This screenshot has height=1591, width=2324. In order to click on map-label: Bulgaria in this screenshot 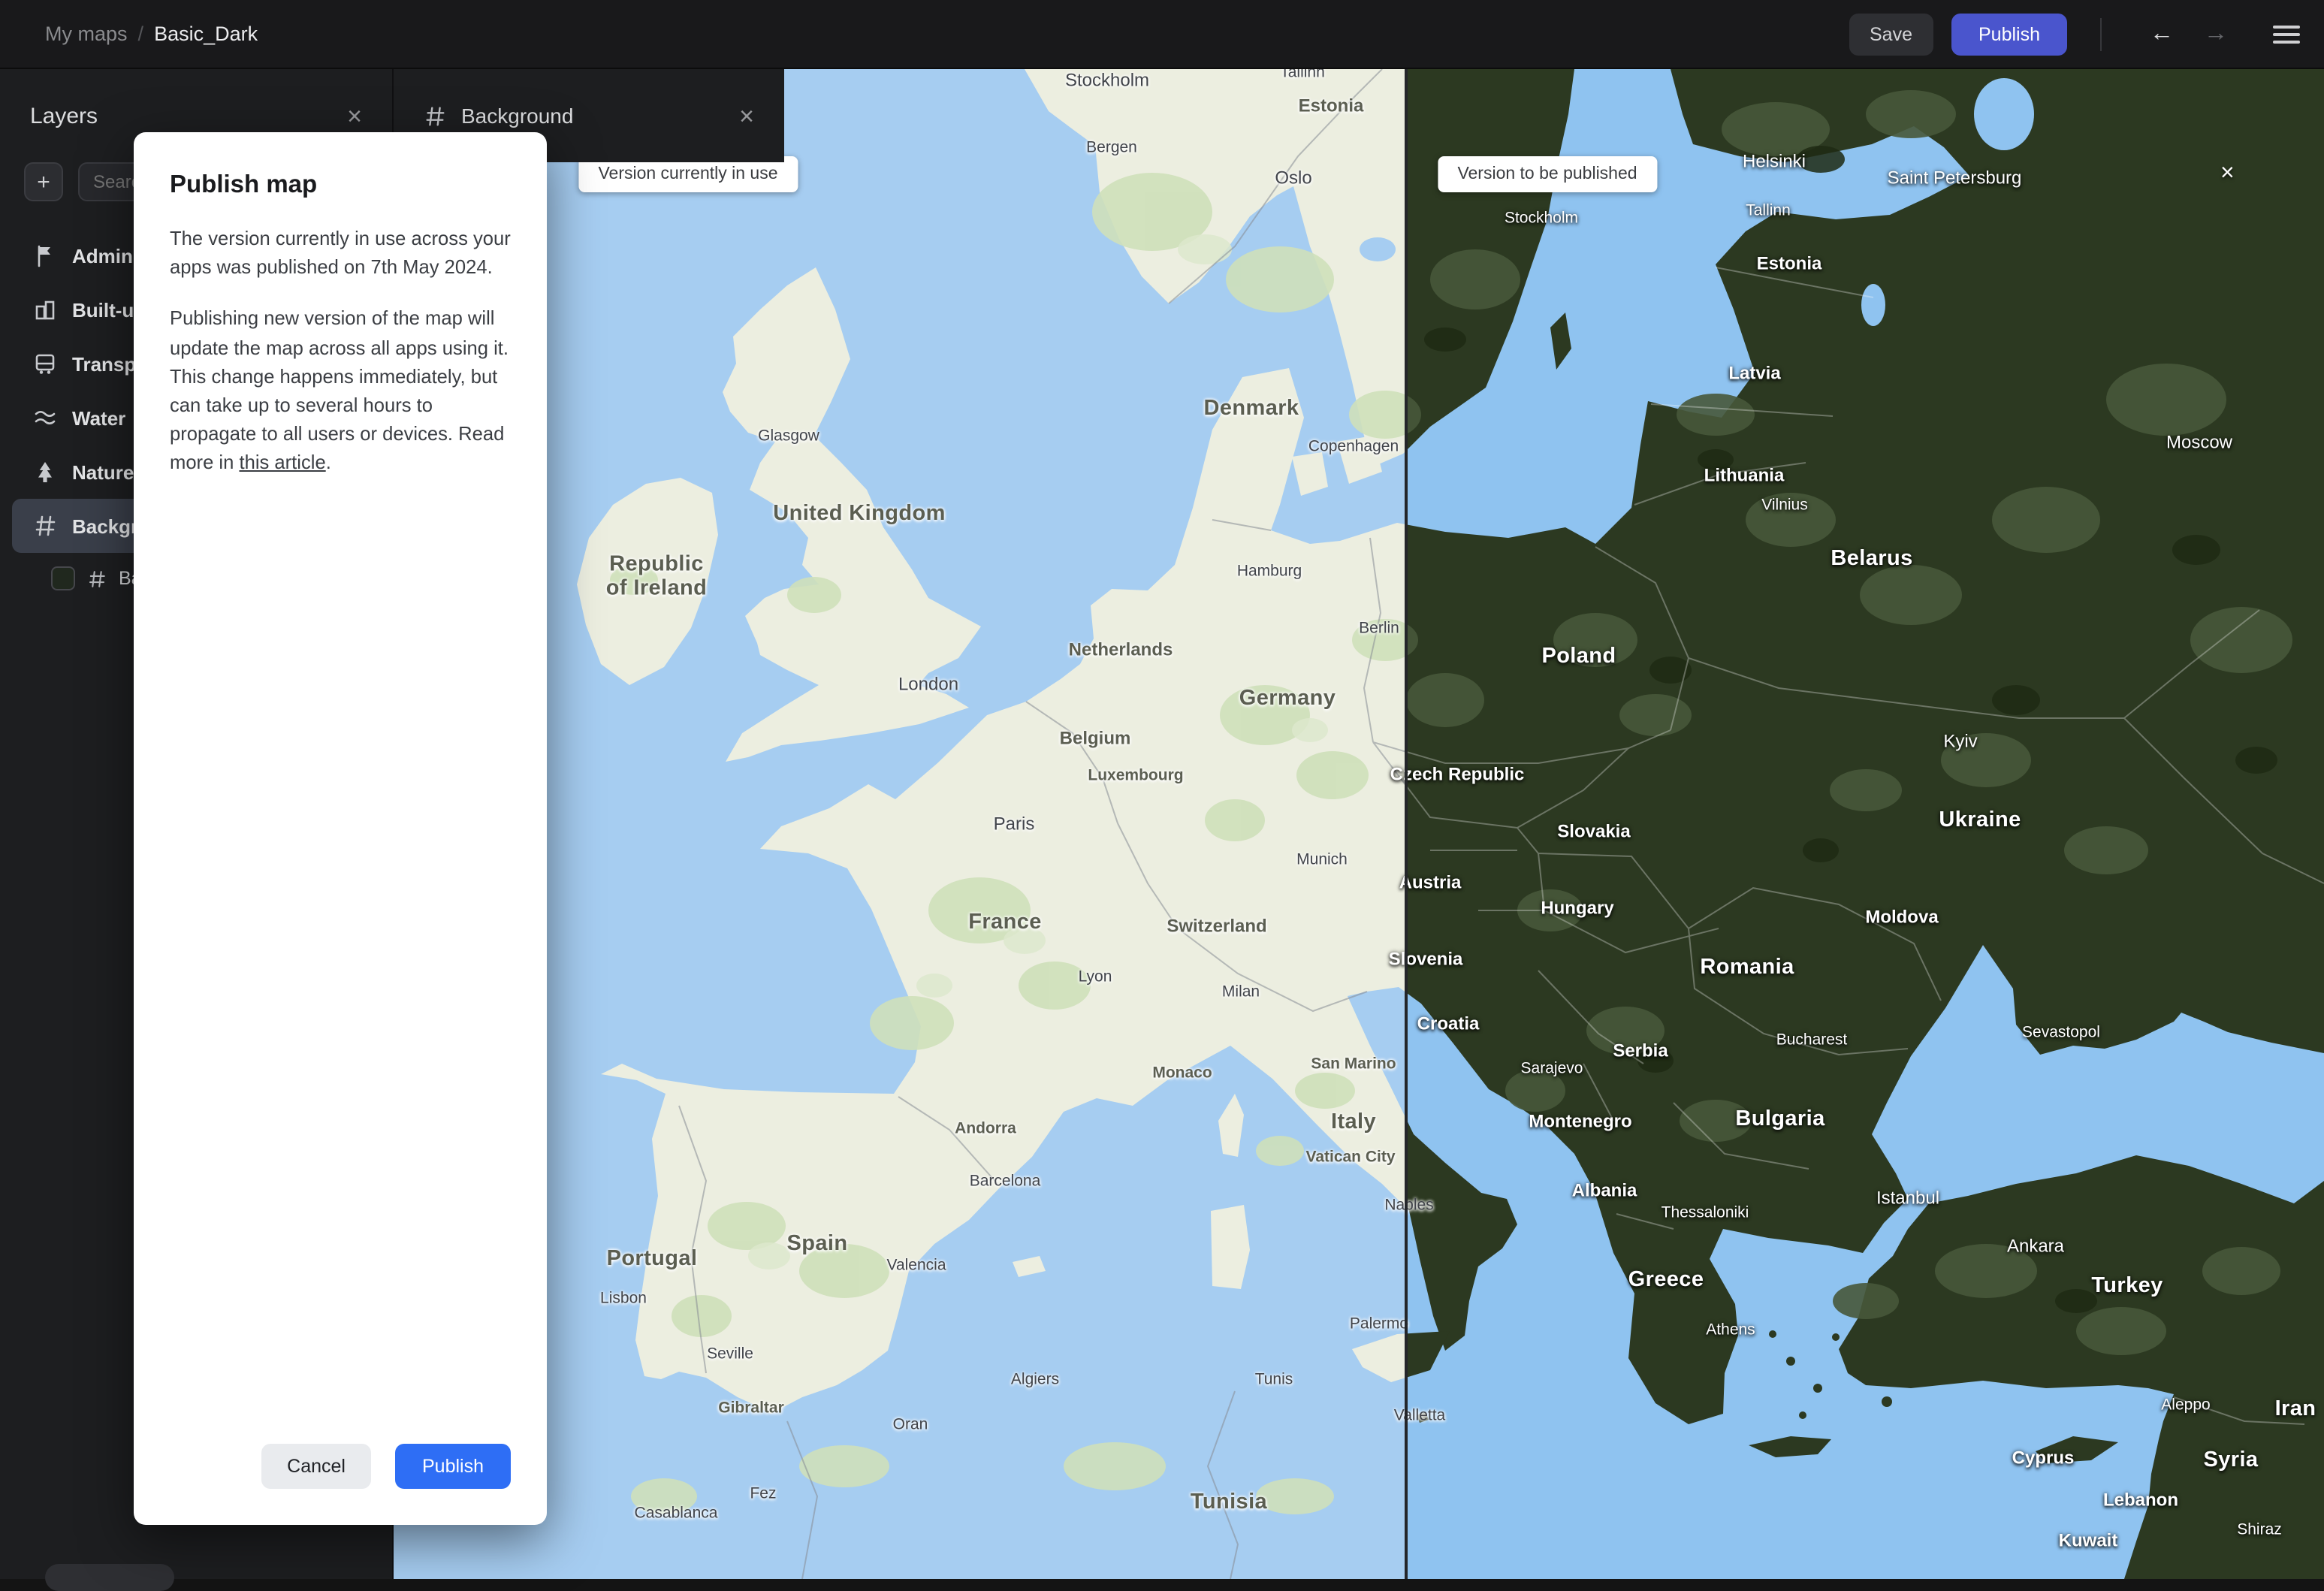, I will do `click(1780, 1119)`.